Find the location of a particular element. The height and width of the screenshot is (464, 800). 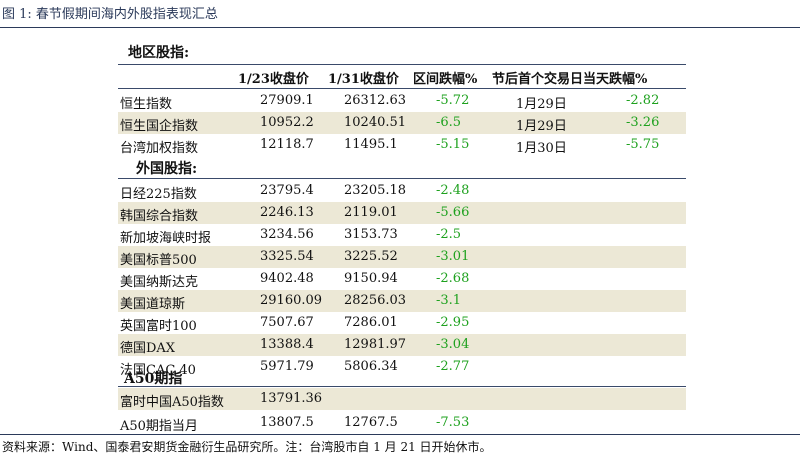

range-change: -3.01 is located at coordinates (453, 256).